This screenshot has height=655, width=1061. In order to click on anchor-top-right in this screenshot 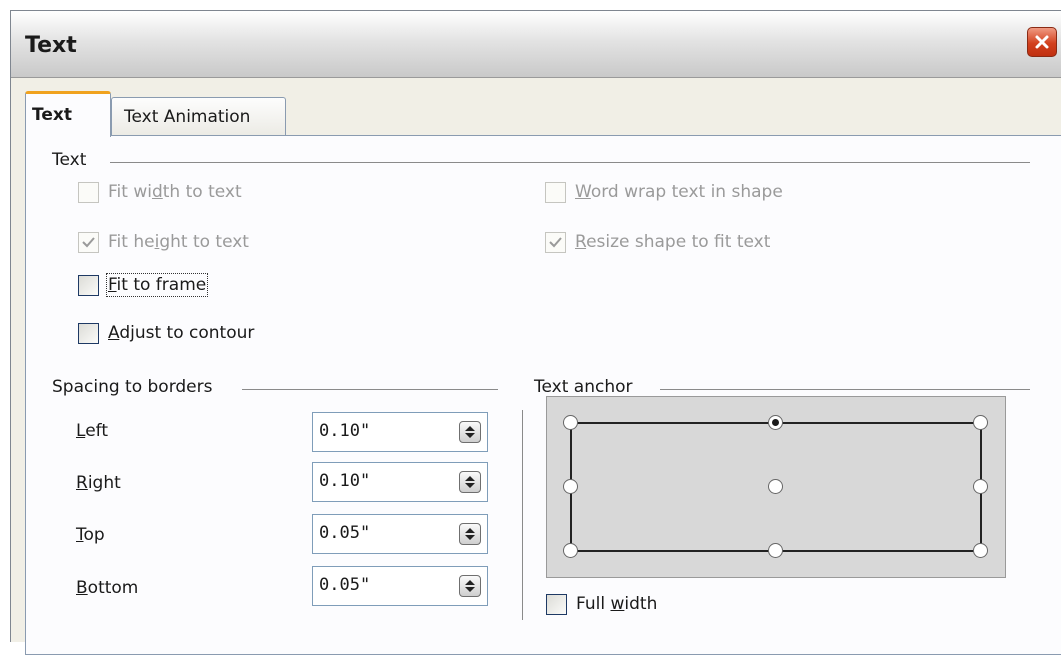, I will do `click(980, 422)`.